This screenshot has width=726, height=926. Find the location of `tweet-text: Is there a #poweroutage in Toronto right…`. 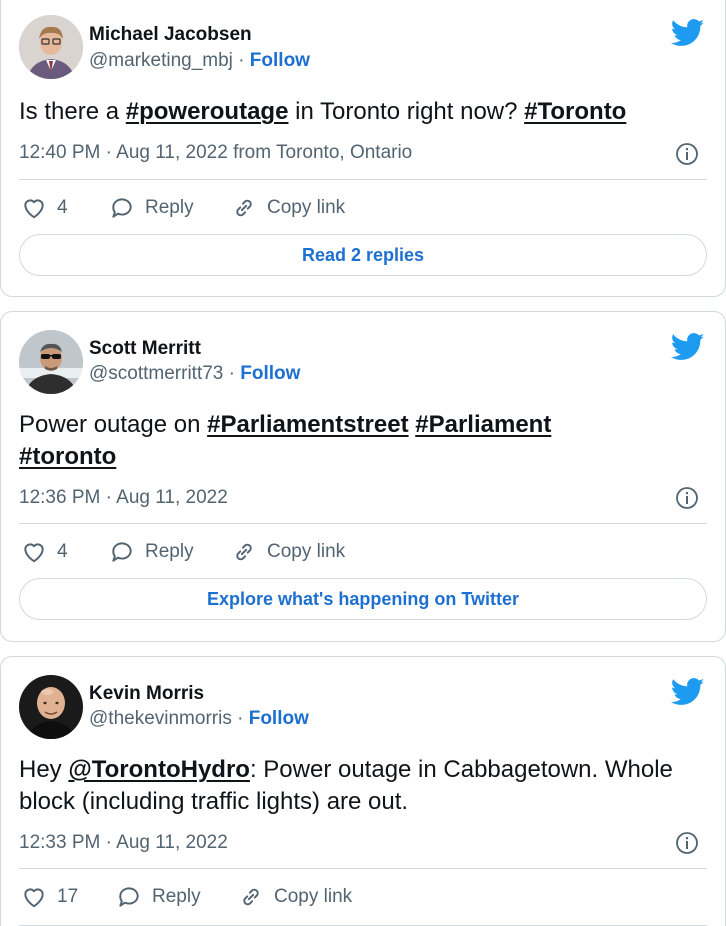

tweet-text: Is there a #poweroutage in Toronto right… is located at coordinates (359, 112).